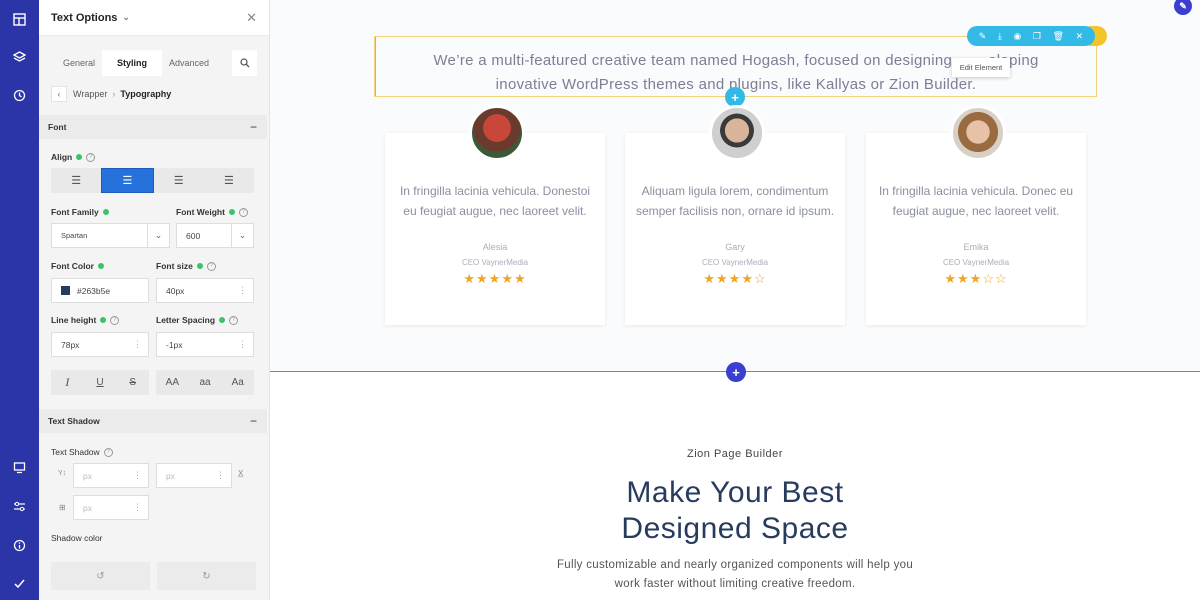  I want to click on align-left-icon: ☰, so click(76, 180).